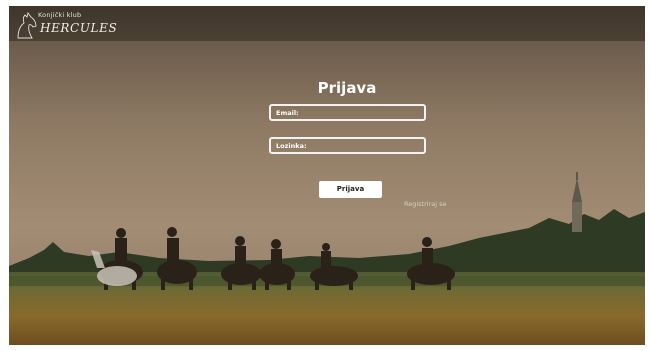  Describe the element at coordinates (347, 112) in the screenshot. I see `email-field: Email:` at that location.